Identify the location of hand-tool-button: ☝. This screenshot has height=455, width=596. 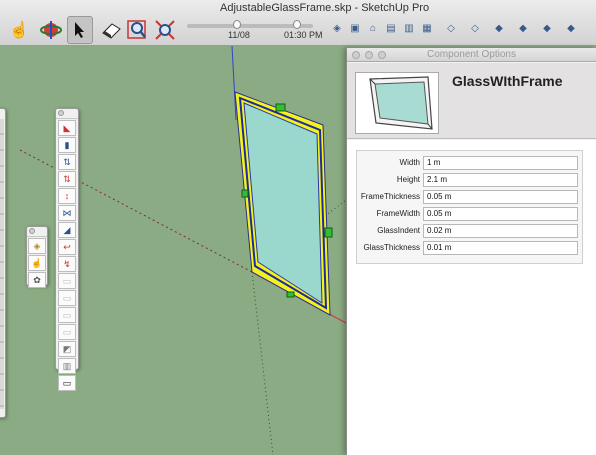
(19, 30).